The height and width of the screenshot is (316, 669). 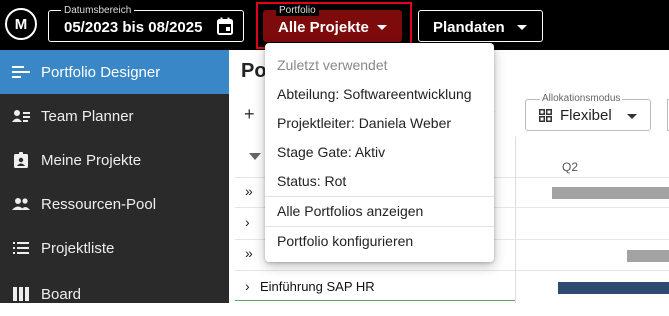 What do you see at coordinates (21, 248) in the screenshot?
I see `list-icon` at bounding box center [21, 248].